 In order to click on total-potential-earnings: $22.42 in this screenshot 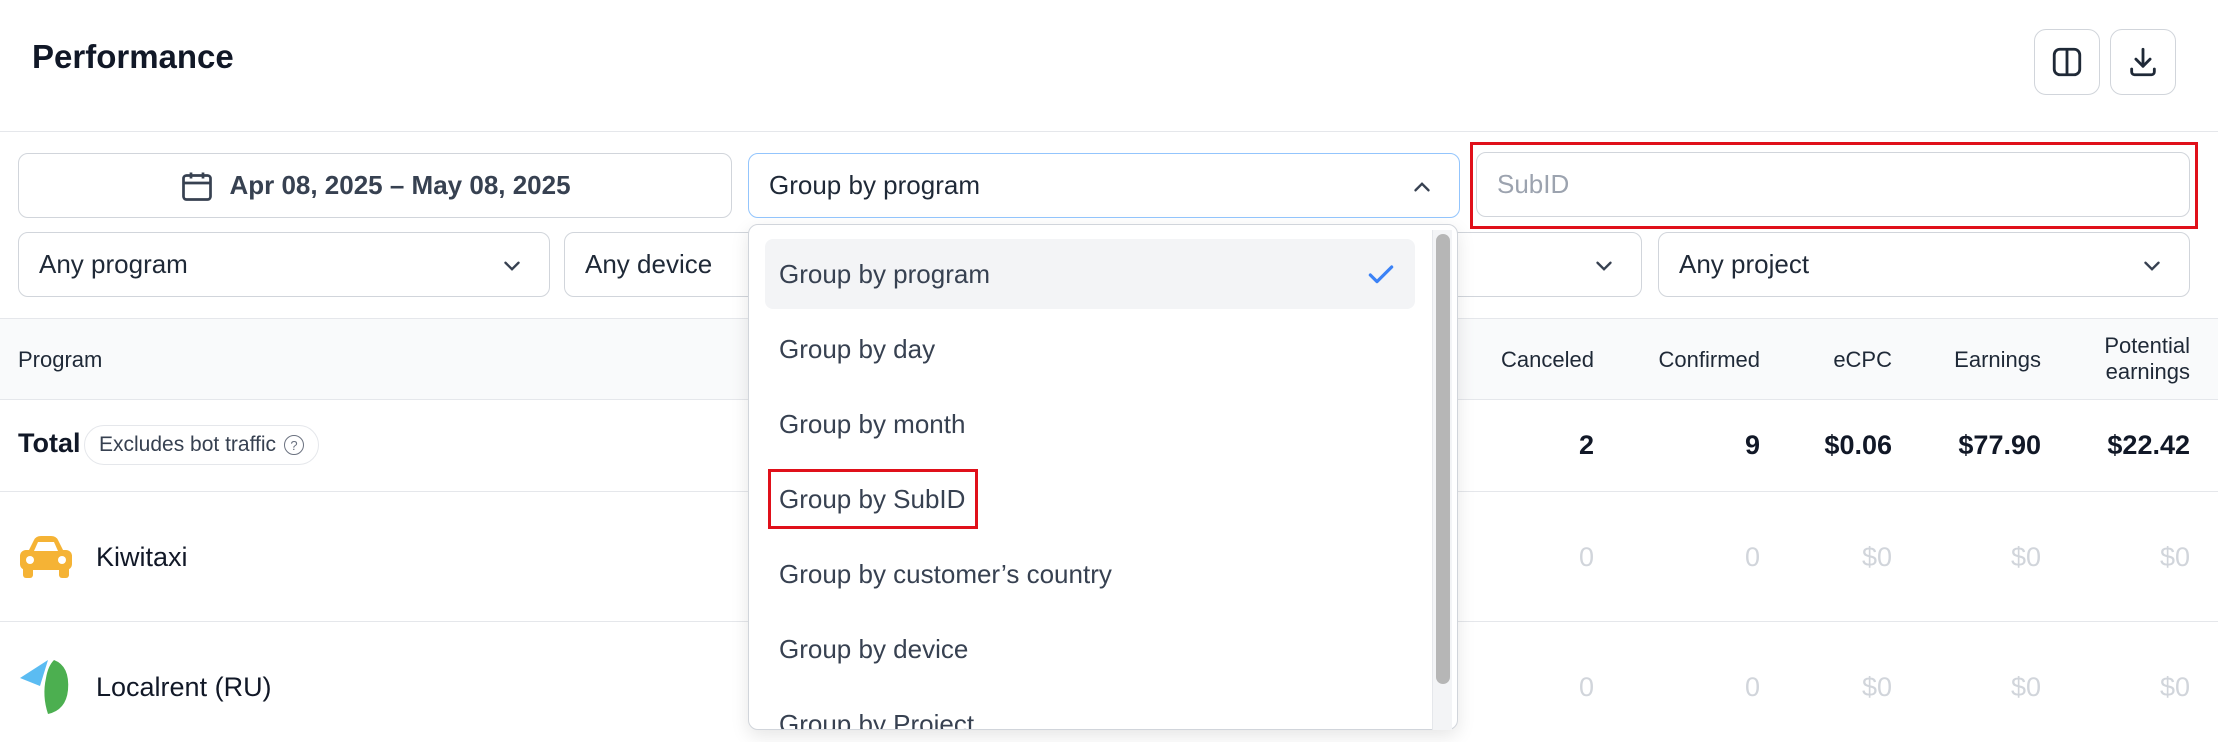, I will do `click(2148, 445)`.